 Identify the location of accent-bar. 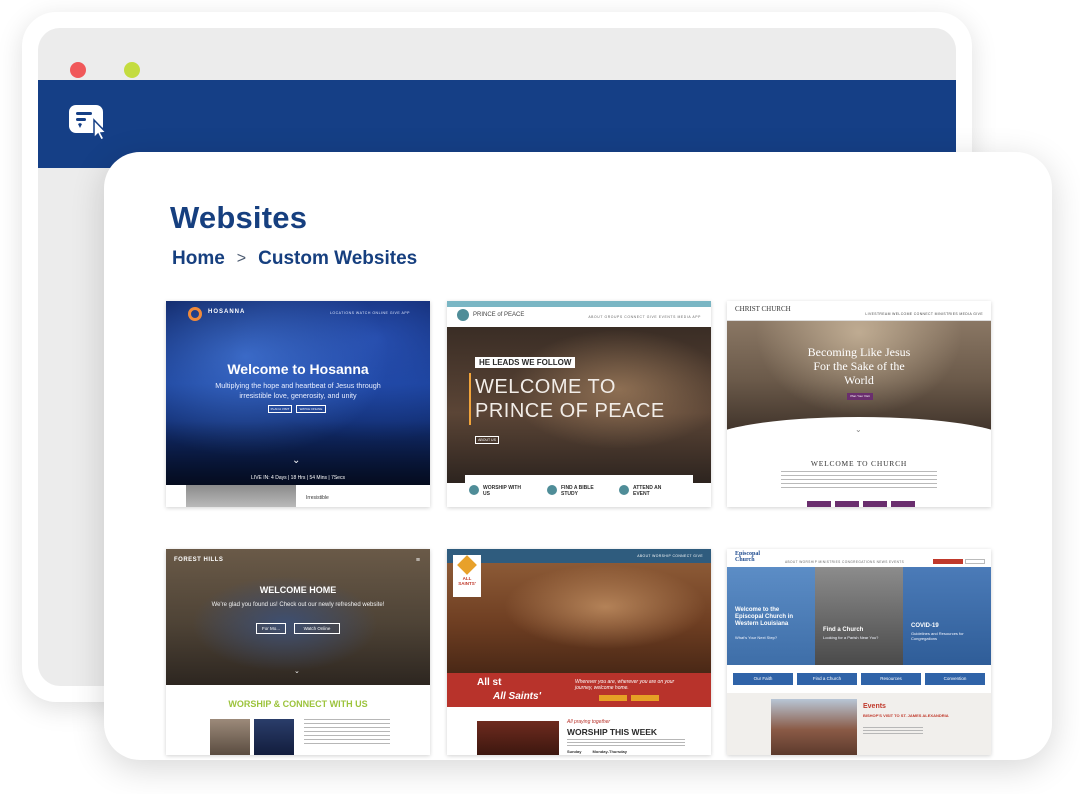
(470, 399).